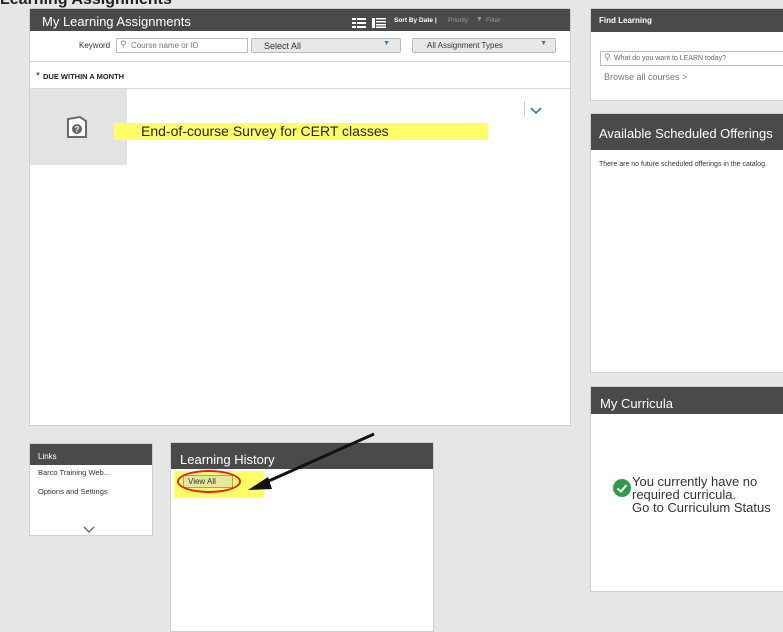 The width and height of the screenshot is (783, 632). I want to click on assignments-title: My Learning Assignments, so click(116, 21).